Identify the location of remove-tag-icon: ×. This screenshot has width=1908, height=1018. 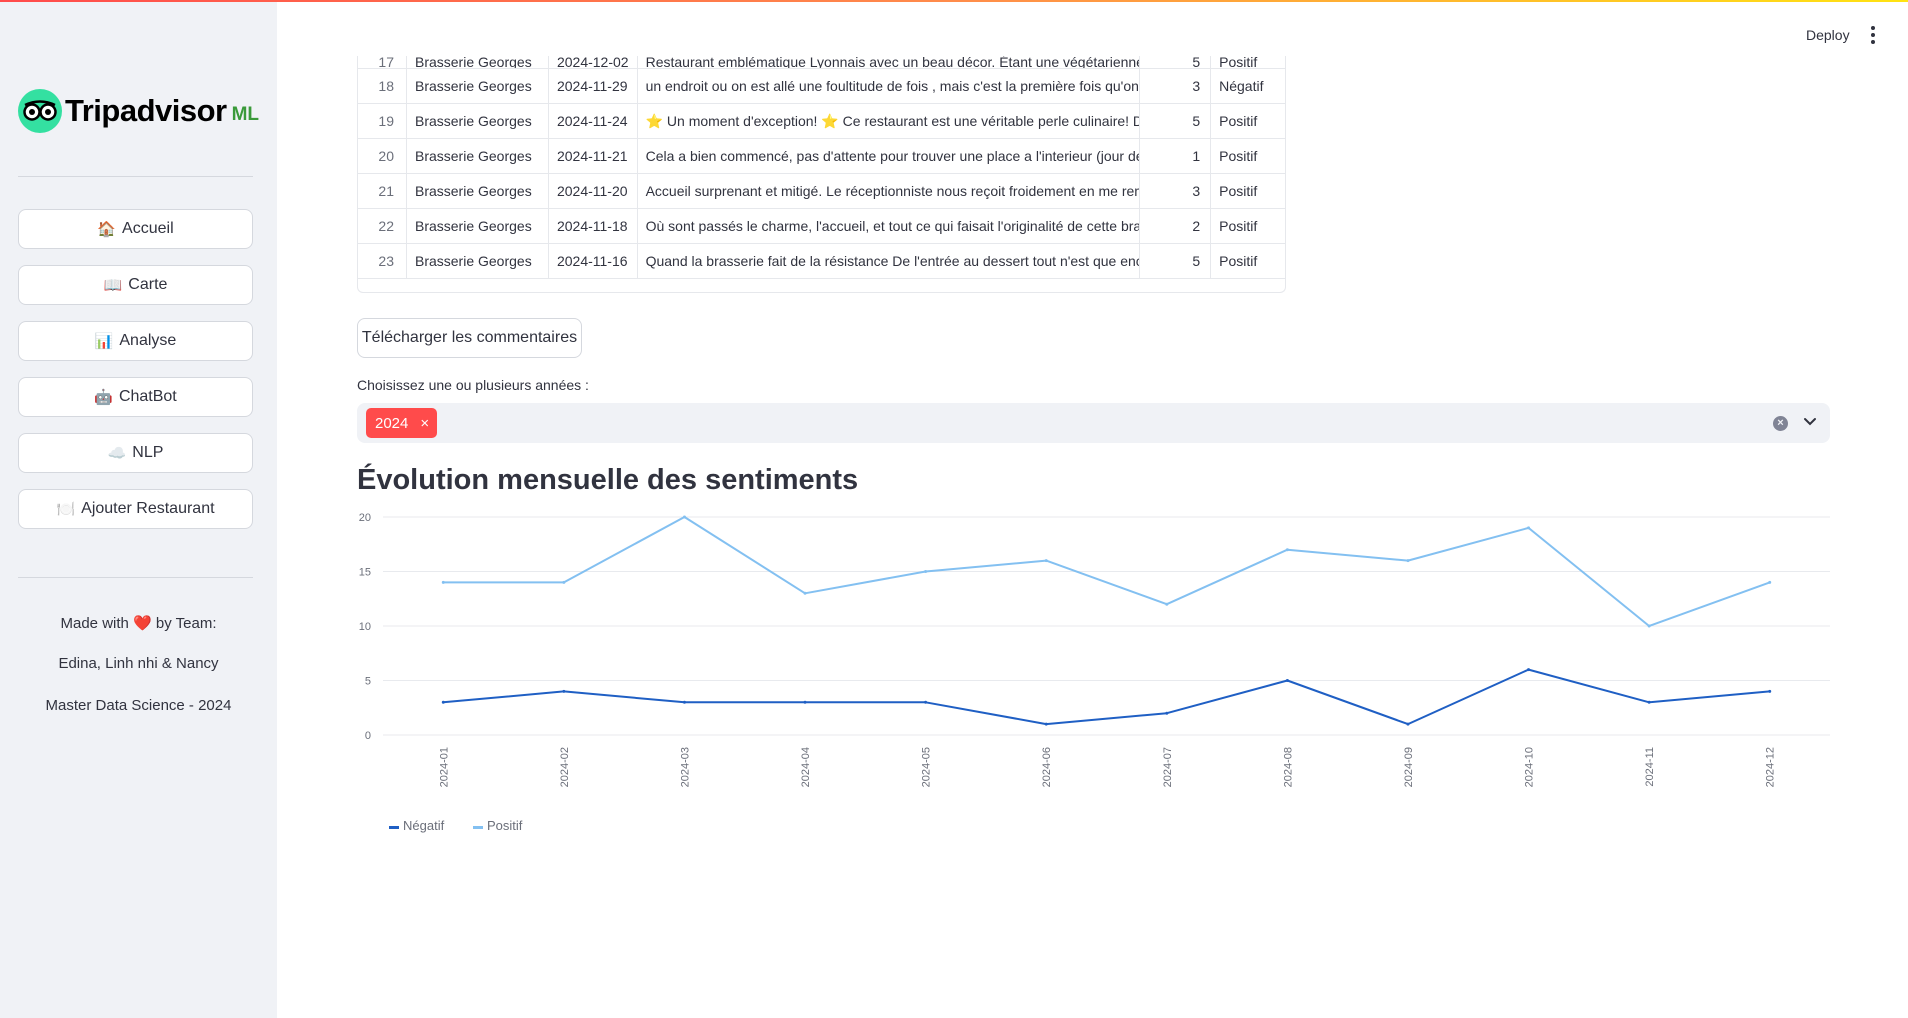
(424, 423).